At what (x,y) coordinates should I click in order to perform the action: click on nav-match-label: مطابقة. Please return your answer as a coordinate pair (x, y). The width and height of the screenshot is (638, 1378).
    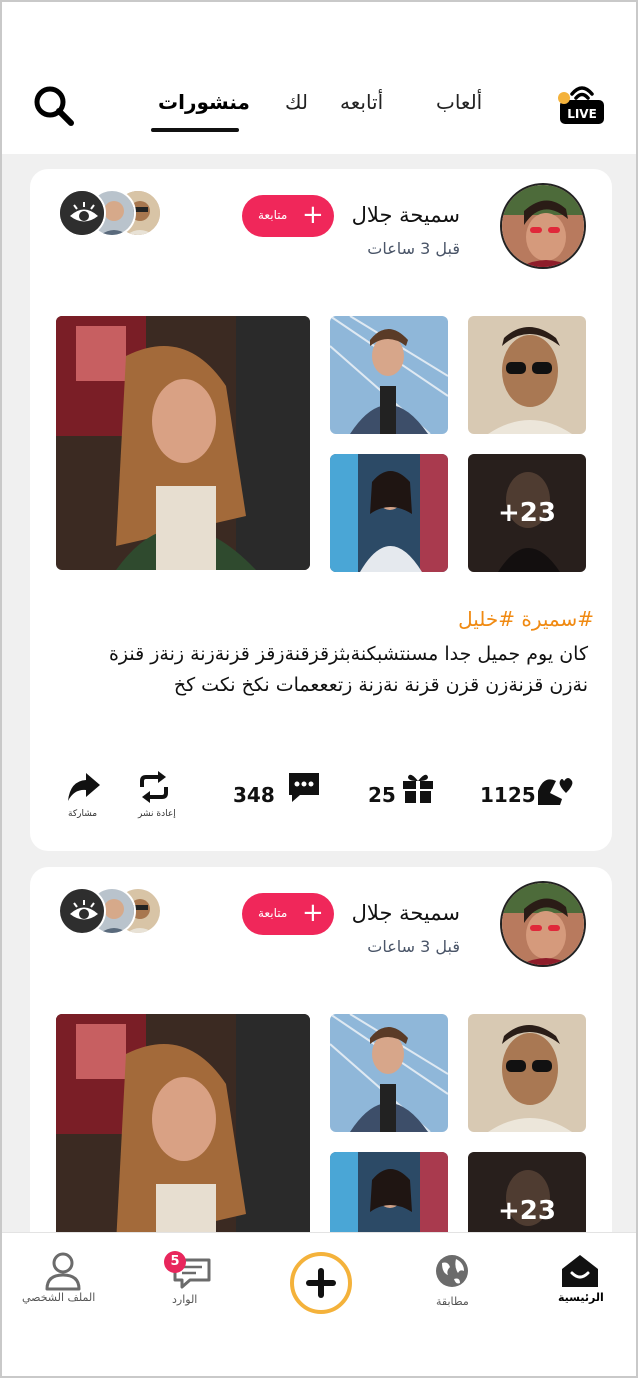
    Looking at the image, I should click on (452, 1301).